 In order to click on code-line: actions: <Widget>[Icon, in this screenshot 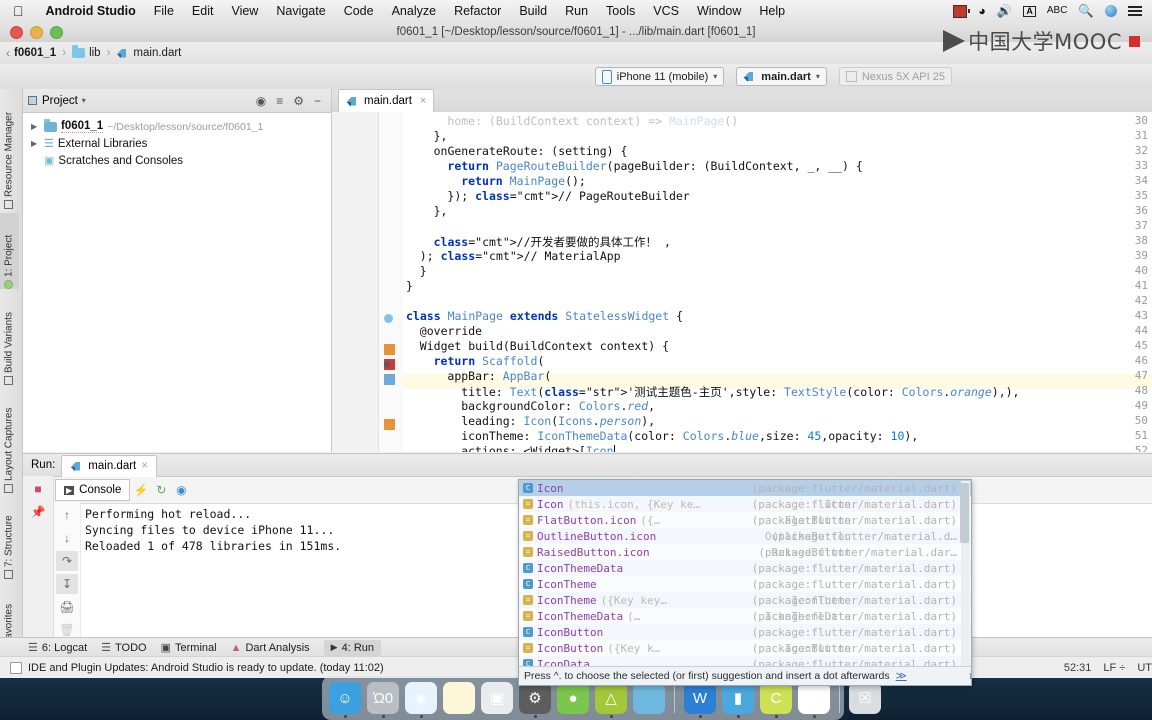, I will do `click(513, 448)`.